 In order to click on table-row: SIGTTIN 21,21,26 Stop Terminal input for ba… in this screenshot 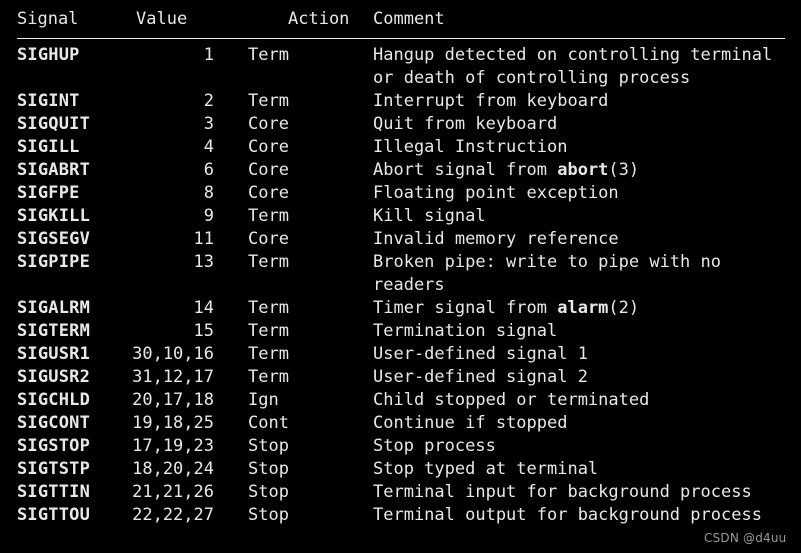, I will do `click(402, 492)`.